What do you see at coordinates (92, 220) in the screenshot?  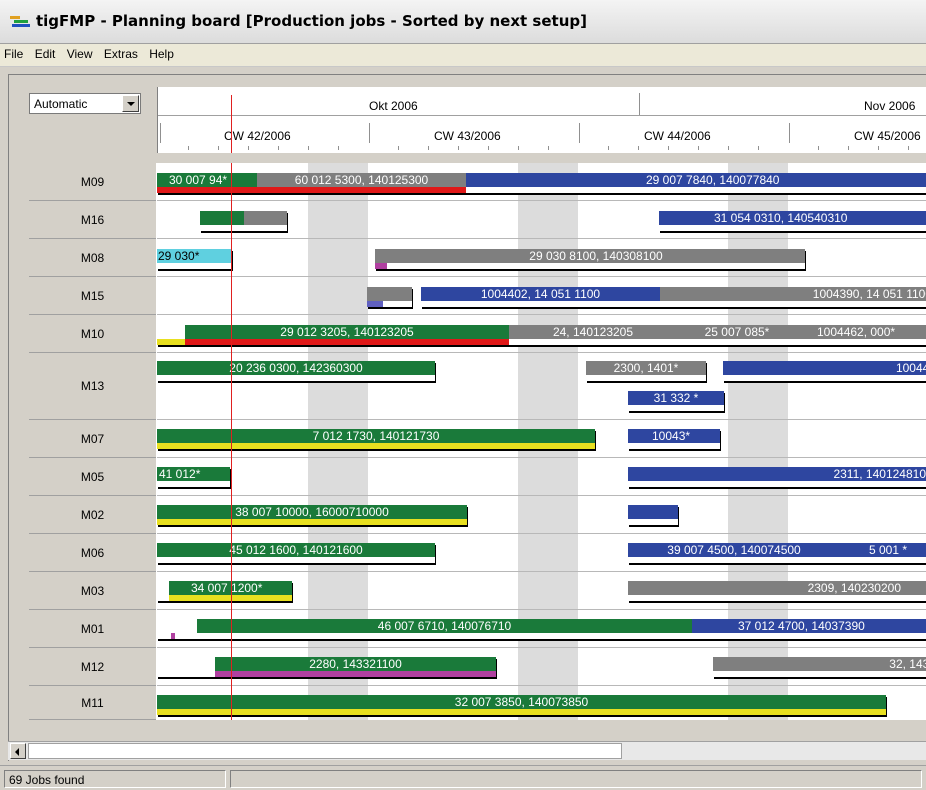 I see `machine-label: M16` at bounding box center [92, 220].